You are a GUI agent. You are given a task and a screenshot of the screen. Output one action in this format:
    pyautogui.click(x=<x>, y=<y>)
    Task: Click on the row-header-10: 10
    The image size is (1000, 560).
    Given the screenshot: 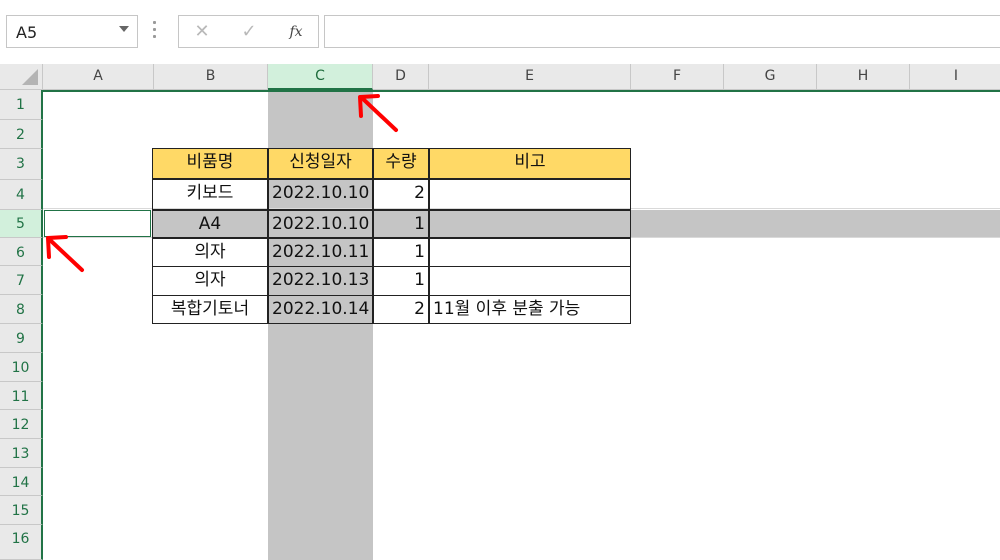 What is the action you would take?
    pyautogui.click(x=21, y=367)
    